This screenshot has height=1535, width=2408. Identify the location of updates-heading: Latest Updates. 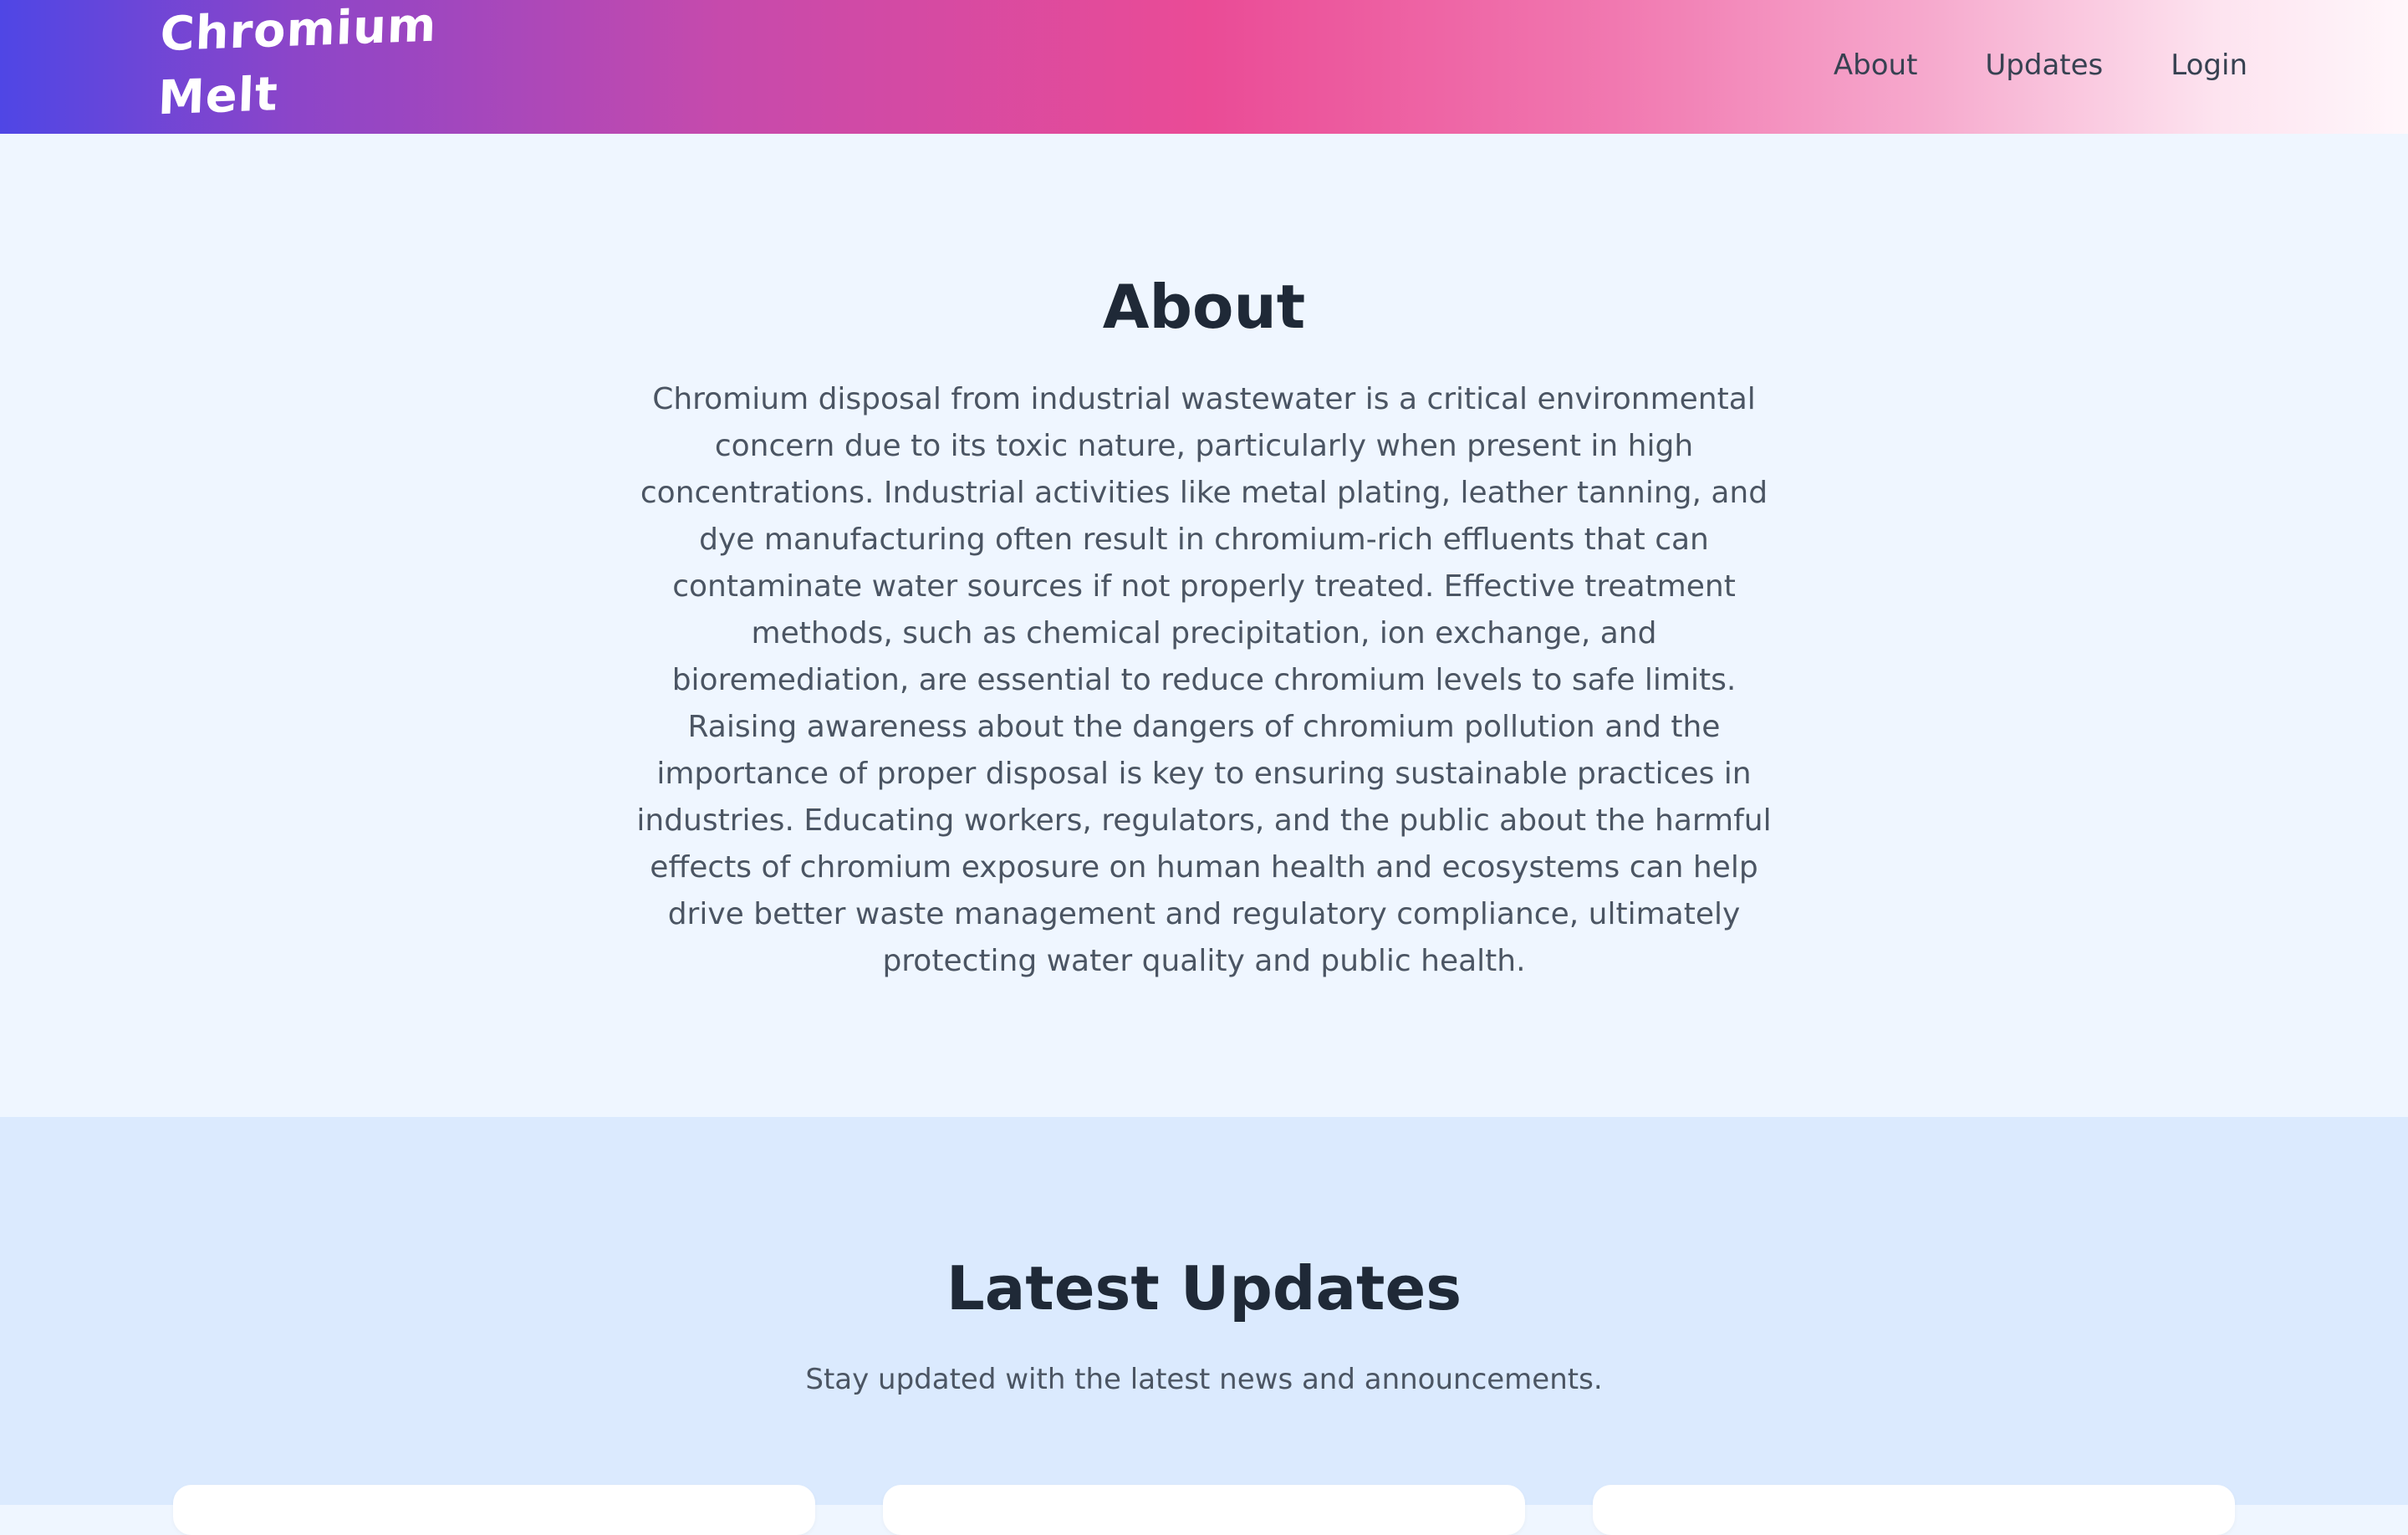
(1204, 1288).